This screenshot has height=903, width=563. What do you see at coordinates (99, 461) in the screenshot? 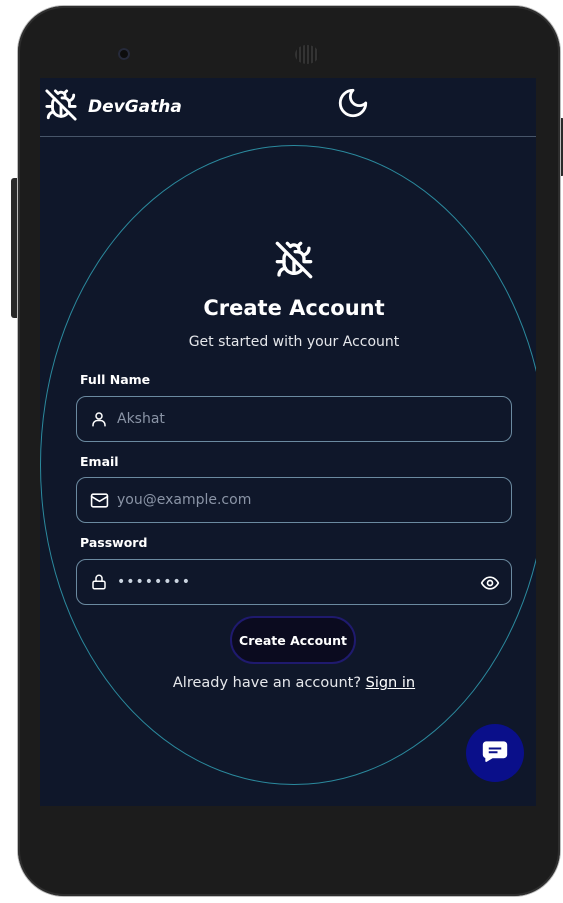
I see `email-label: Email` at bounding box center [99, 461].